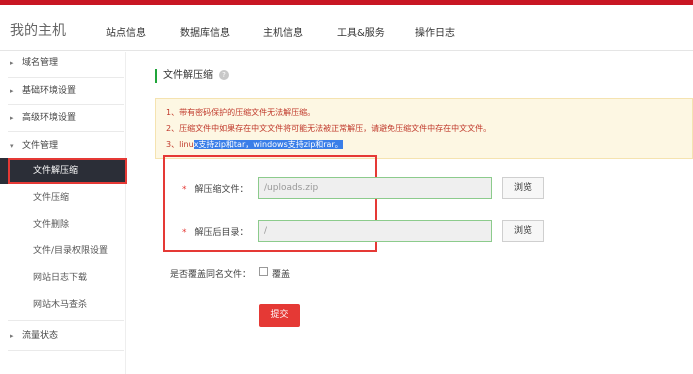 The height and width of the screenshot is (374, 693). Describe the element at coordinates (523, 188) in the screenshot. I see `browse-archive-button: 浏览` at that location.